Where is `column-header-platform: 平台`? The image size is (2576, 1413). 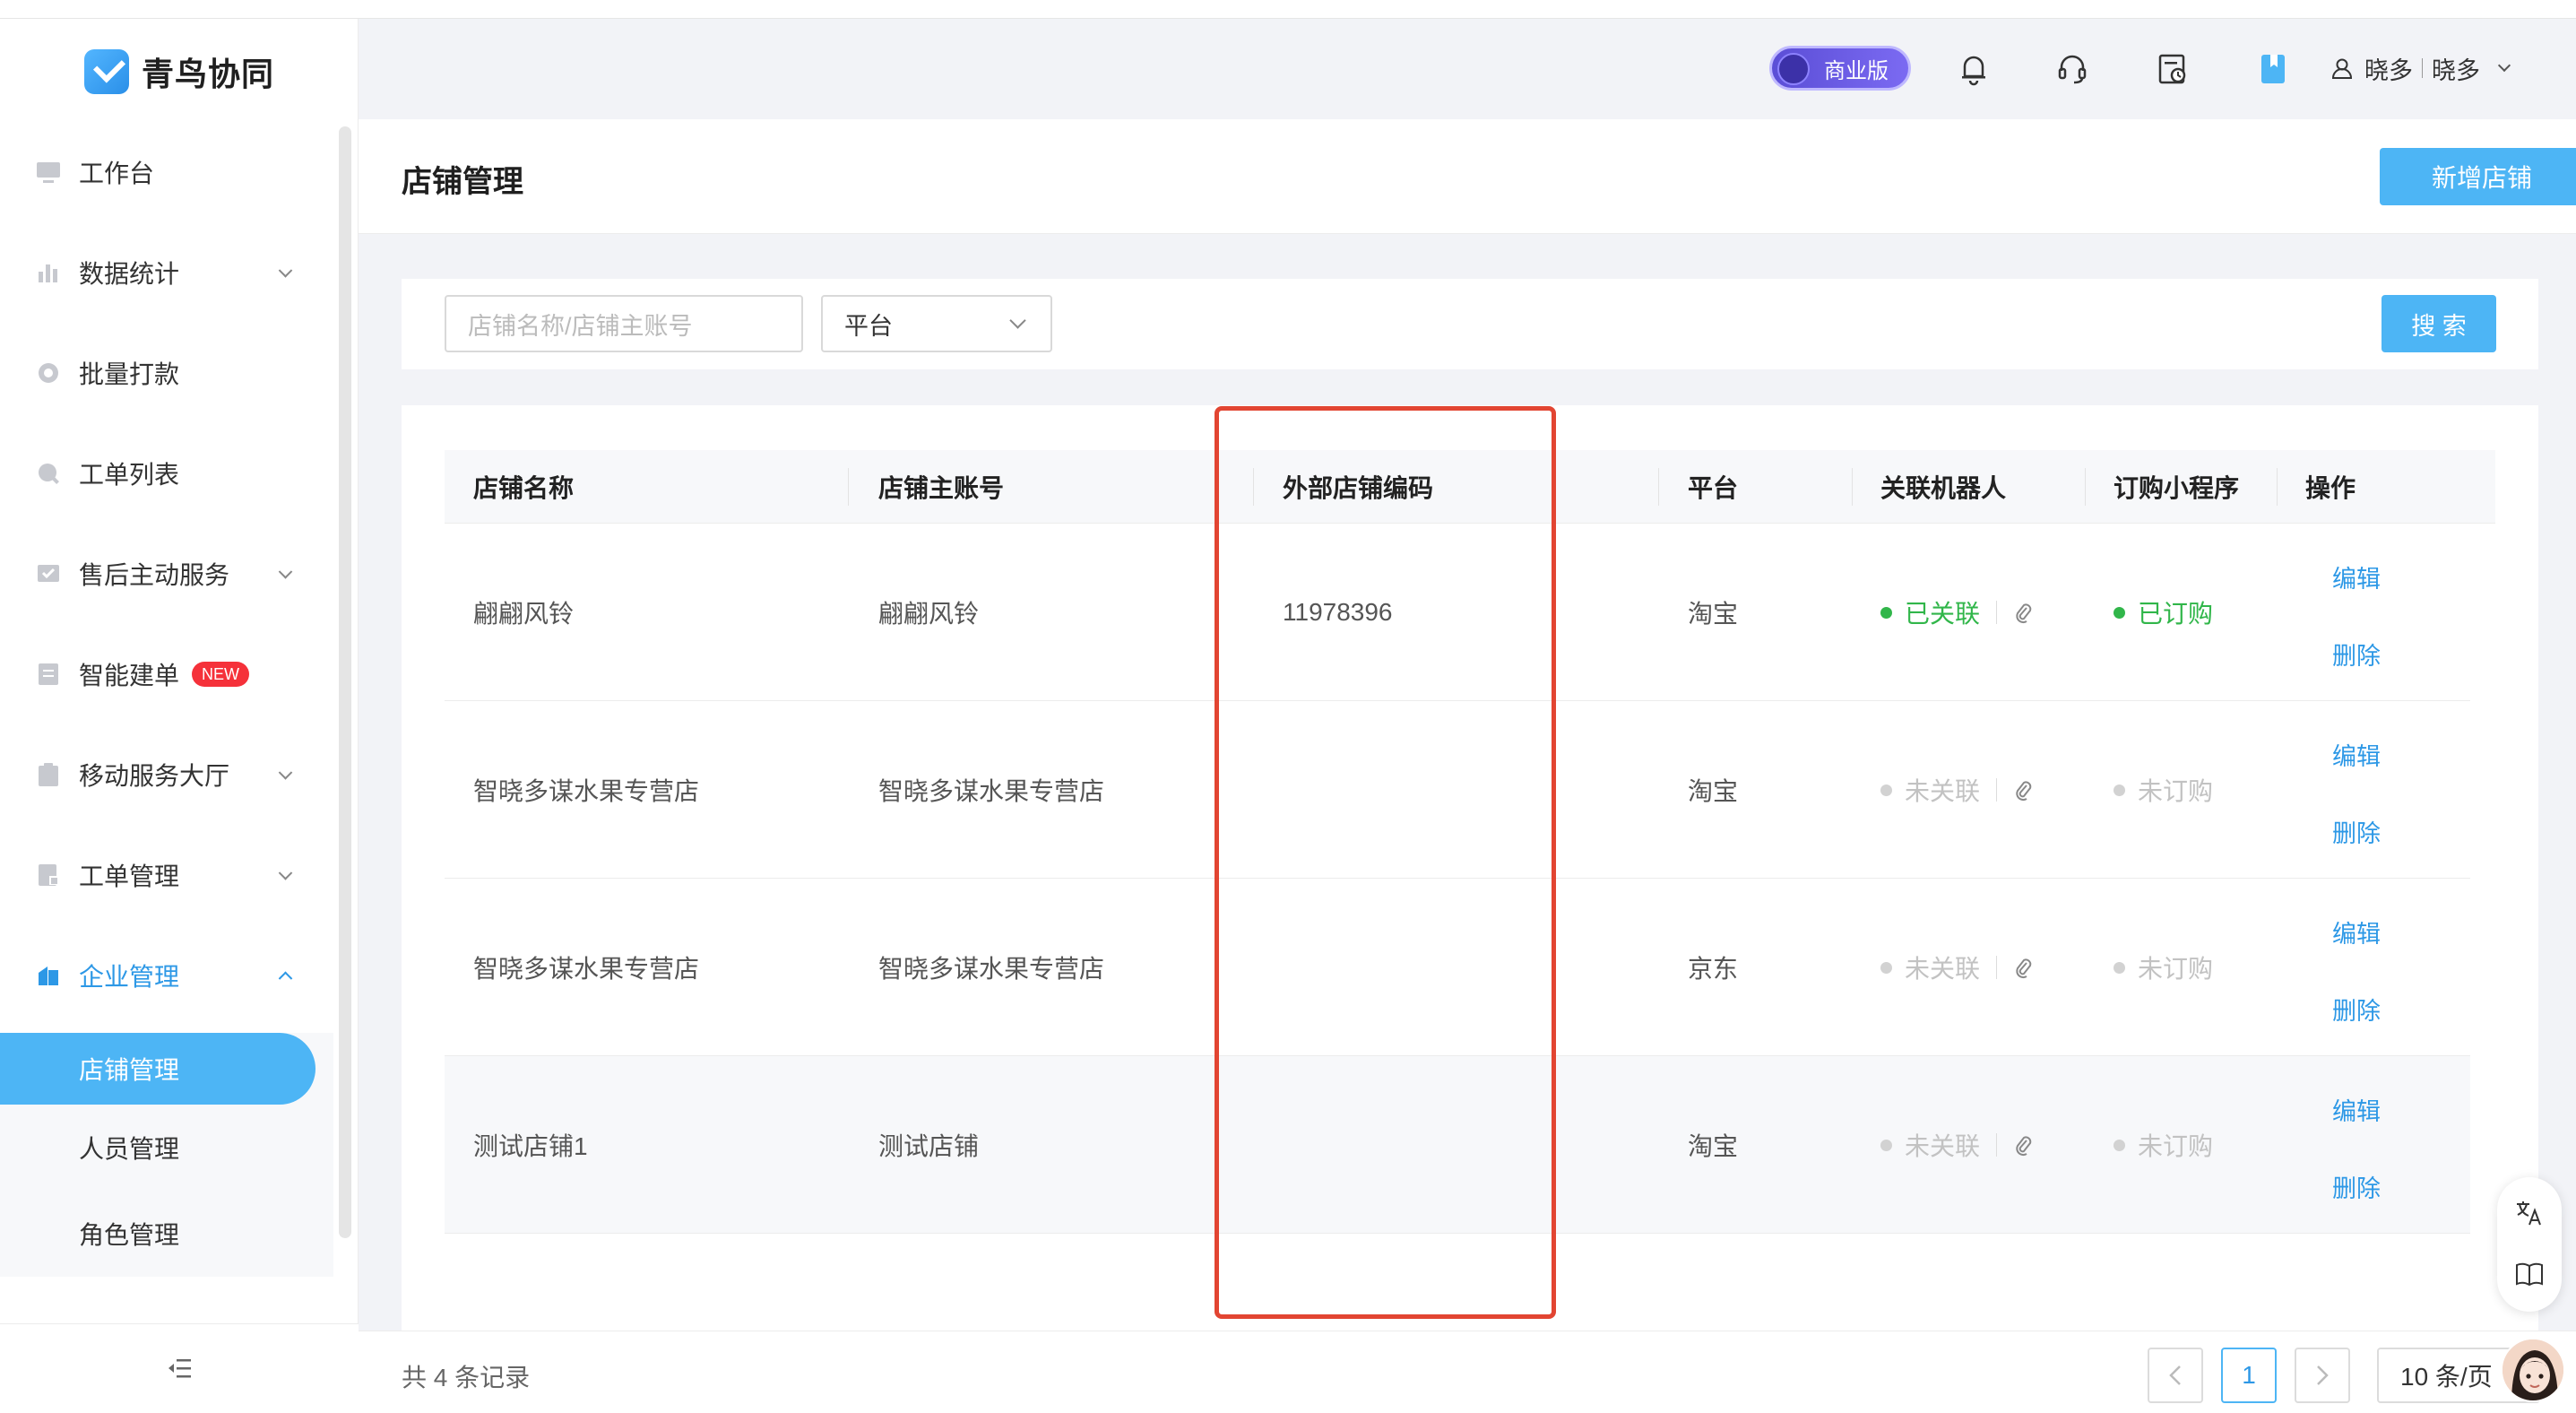
column-header-platform: 平台 is located at coordinates (1713, 488).